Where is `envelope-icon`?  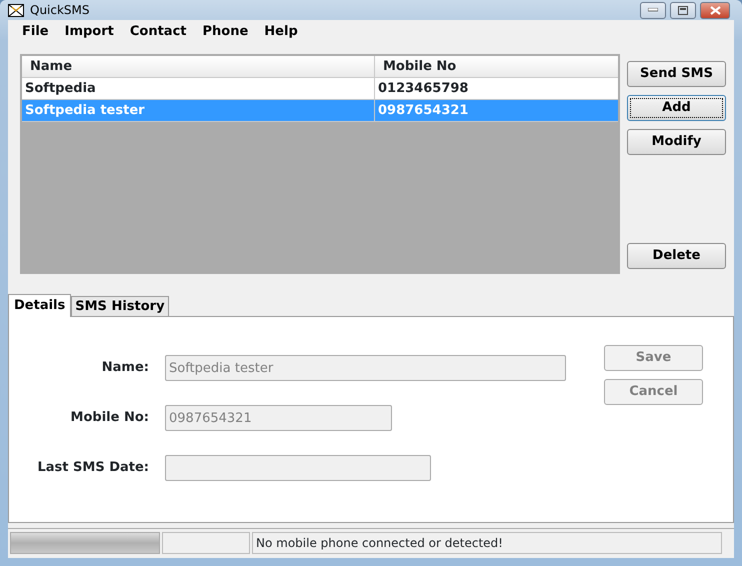 envelope-icon is located at coordinates (16, 10).